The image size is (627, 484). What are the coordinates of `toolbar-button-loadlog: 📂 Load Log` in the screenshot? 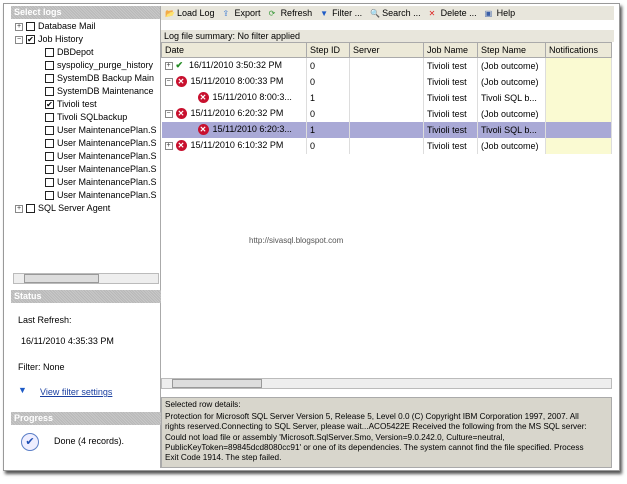 It's located at (190, 13).